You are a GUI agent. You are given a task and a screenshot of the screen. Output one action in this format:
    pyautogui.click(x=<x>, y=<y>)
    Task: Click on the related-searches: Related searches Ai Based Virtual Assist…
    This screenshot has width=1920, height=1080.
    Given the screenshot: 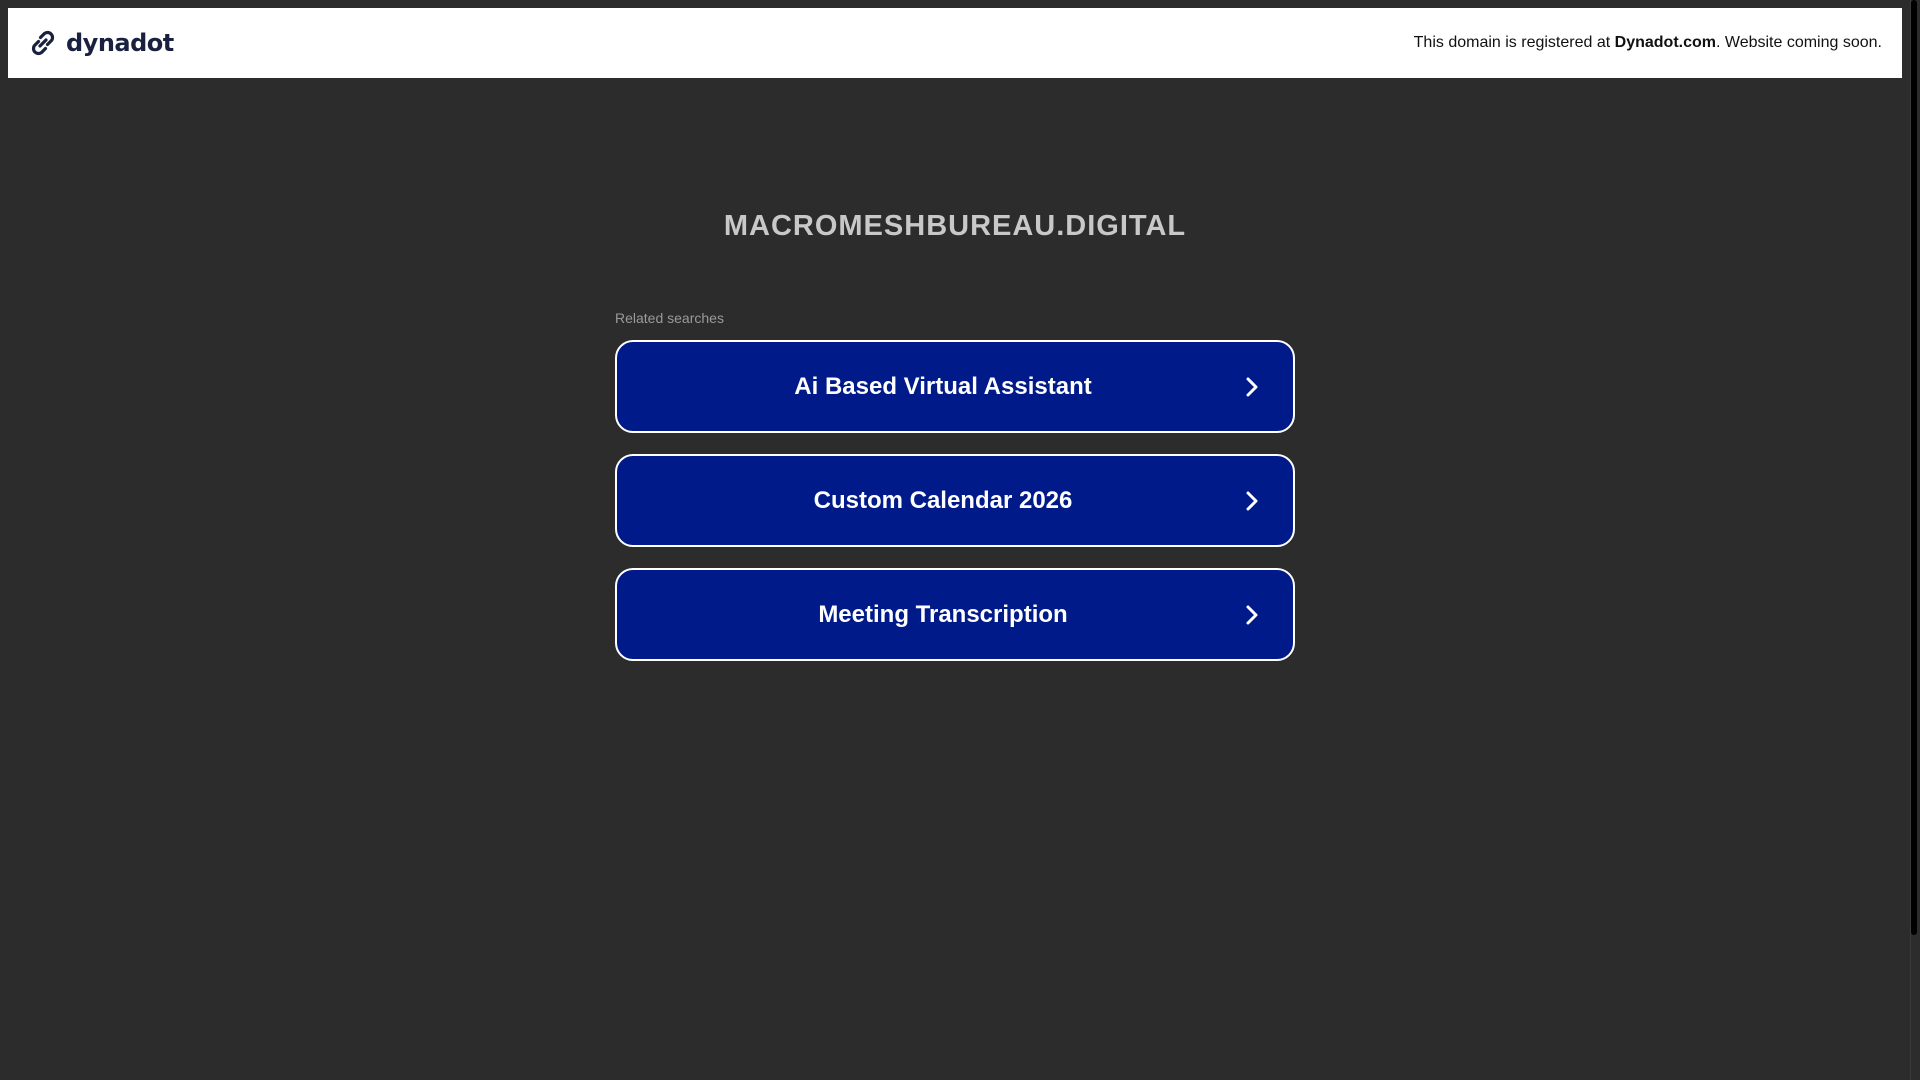 What is the action you would take?
    pyautogui.click(x=955, y=496)
    